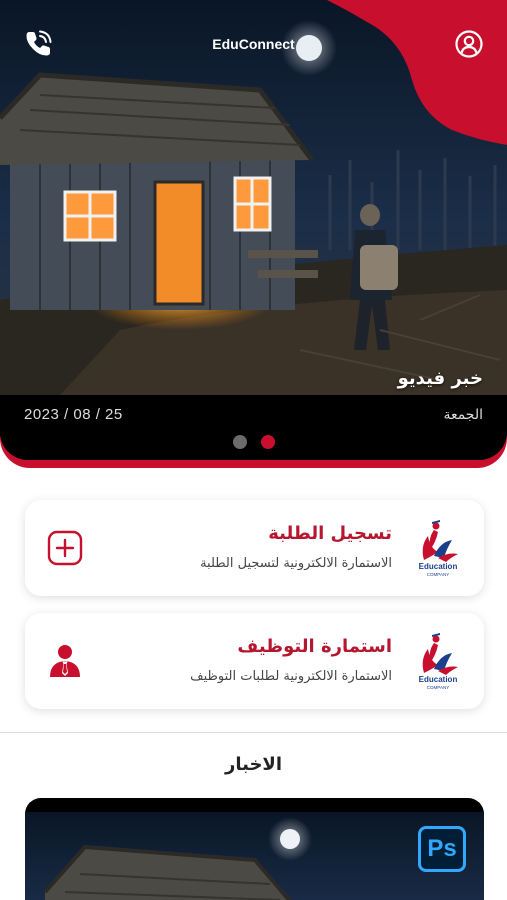 The width and height of the screenshot is (507, 900). Describe the element at coordinates (291, 676) in the screenshot. I see `card-subtitle: الاستمارة الالكترونية لطلبات التوظيف` at that location.